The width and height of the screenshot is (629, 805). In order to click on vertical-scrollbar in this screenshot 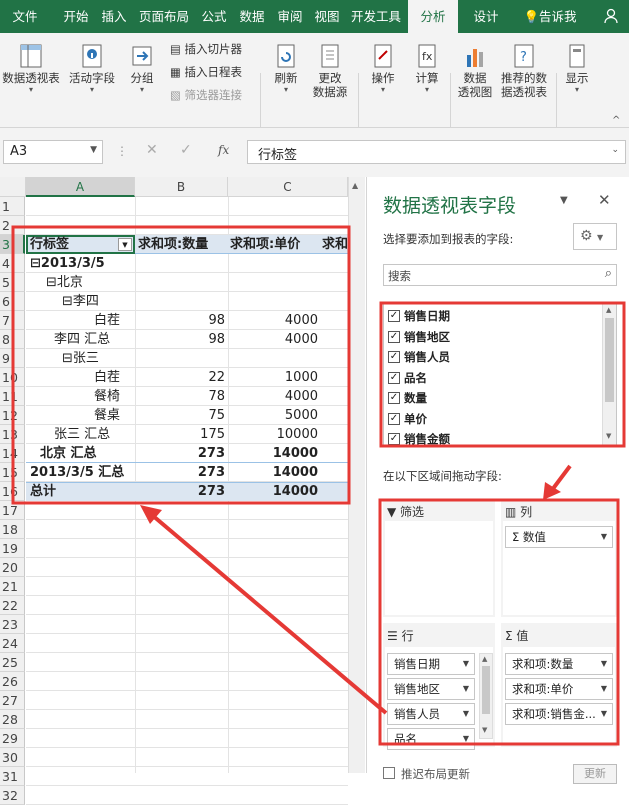, I will do `click(356, 475)`.